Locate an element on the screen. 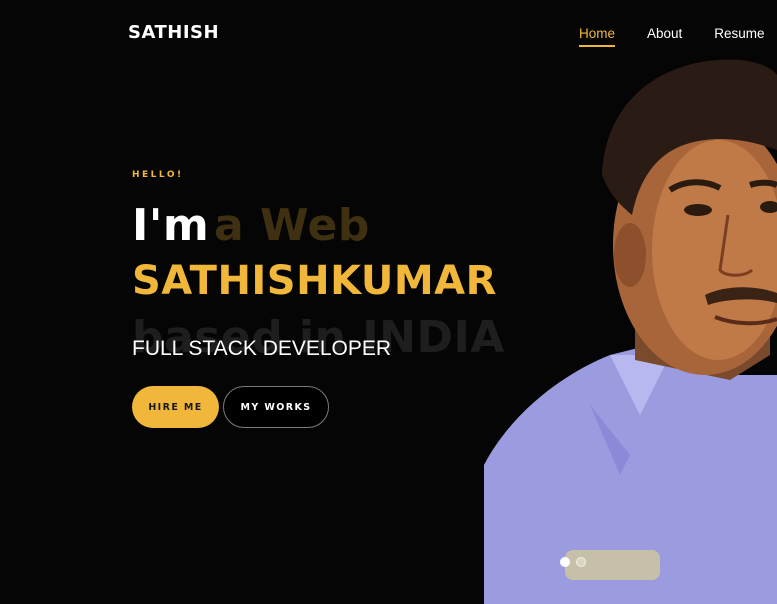  hero-name: SATHISHKUMAR is located at coordinates (314, 281).